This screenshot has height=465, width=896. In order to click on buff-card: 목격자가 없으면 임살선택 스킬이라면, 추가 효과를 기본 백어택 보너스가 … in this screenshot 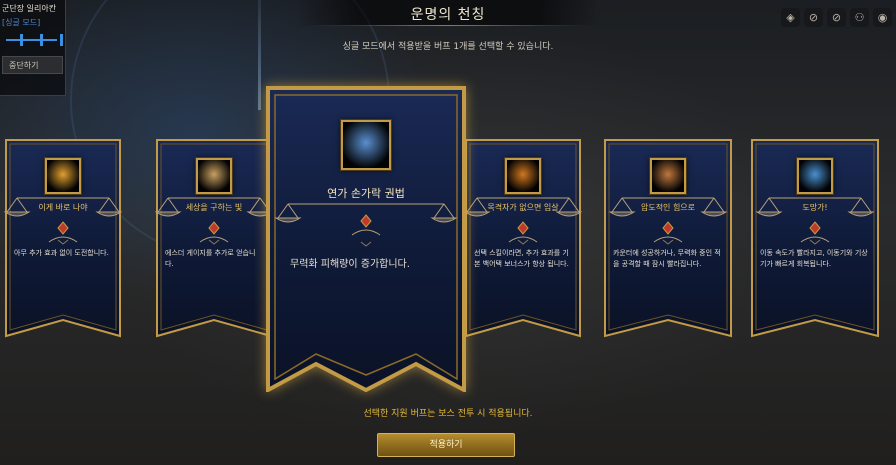, I will do `click(523, 238)`.